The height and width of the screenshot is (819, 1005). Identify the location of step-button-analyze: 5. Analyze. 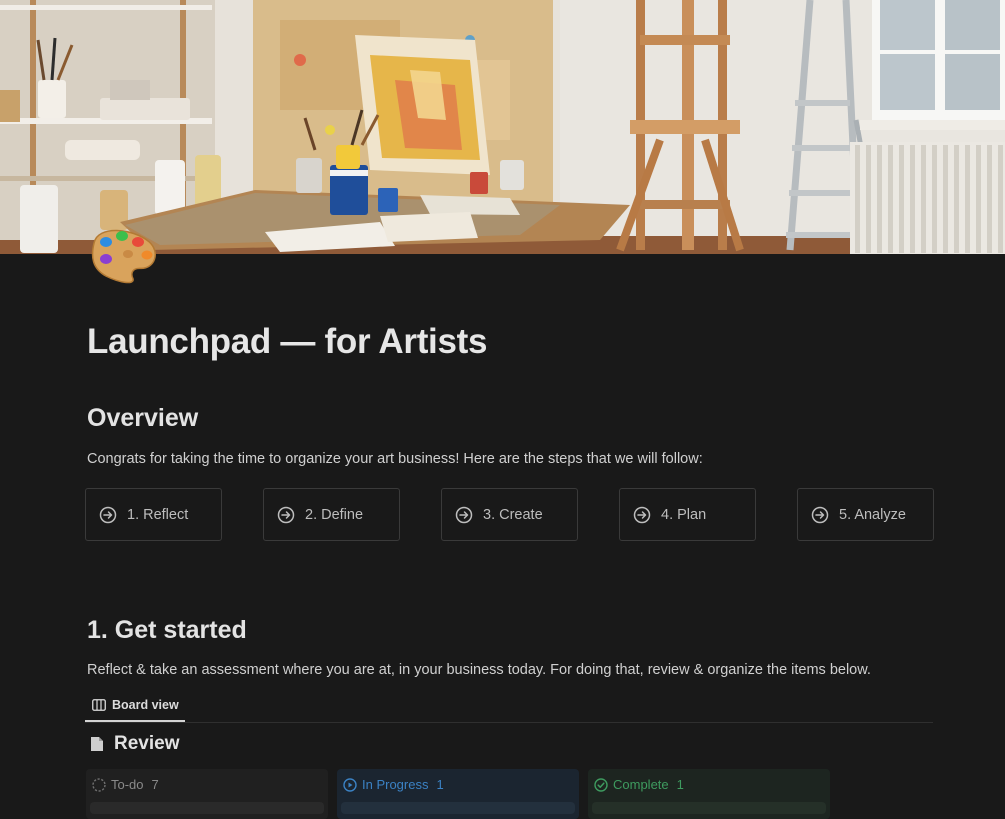
(865, 514).